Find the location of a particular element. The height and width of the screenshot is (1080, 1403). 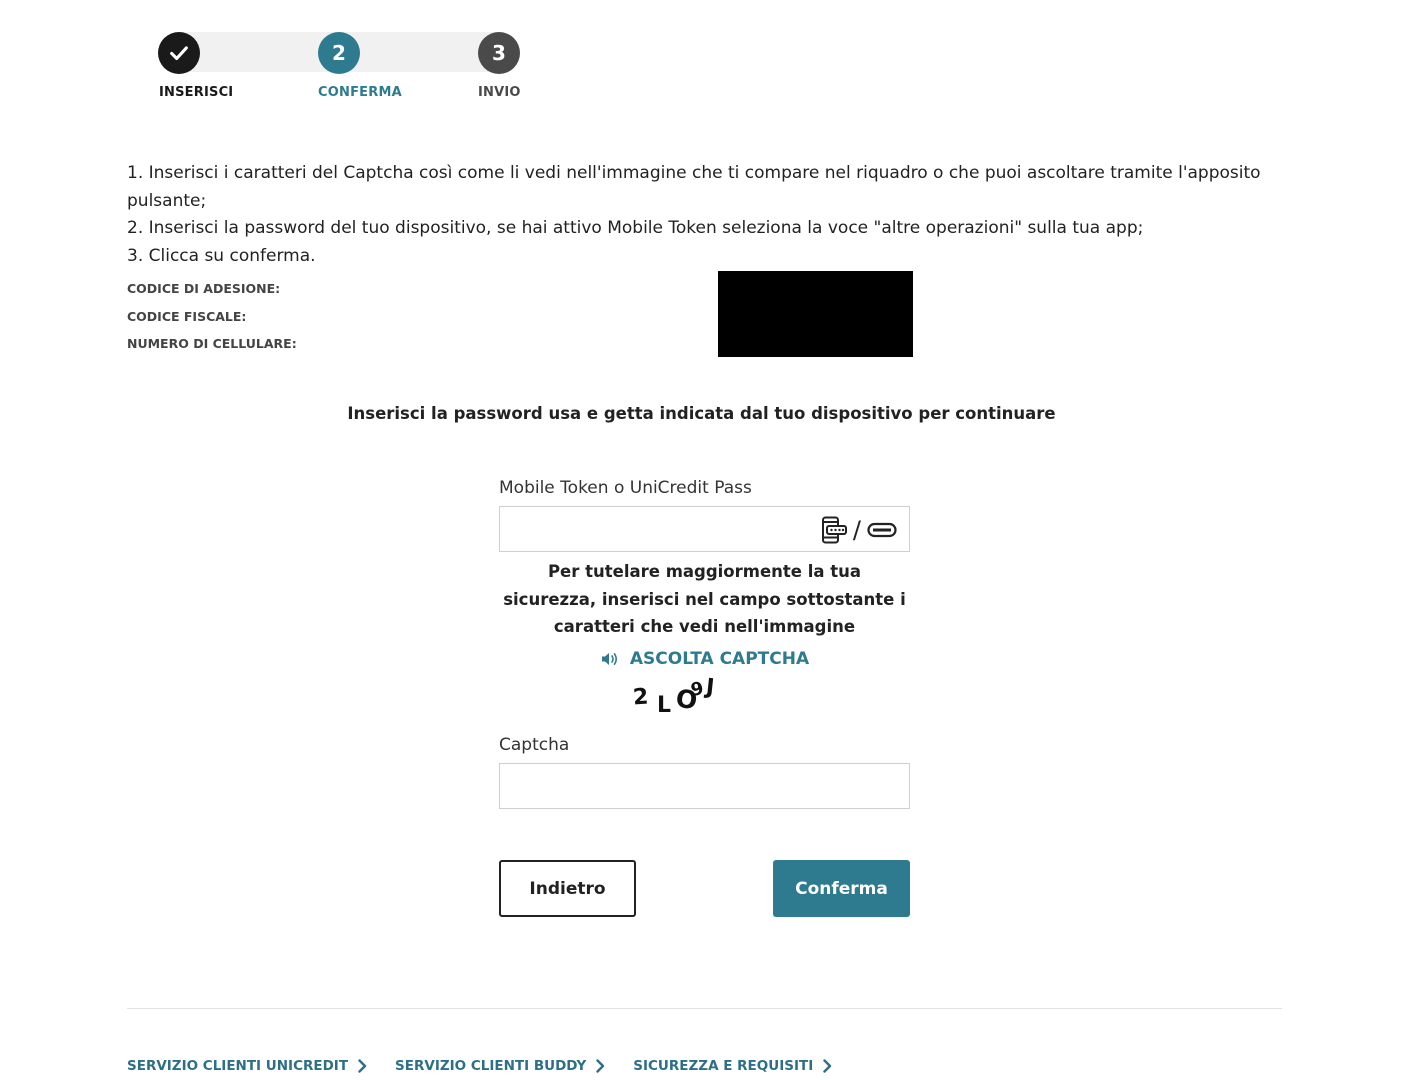

footer-link-label: SICUREZZA E REQUISITI is located at coordinates (723, 1066).